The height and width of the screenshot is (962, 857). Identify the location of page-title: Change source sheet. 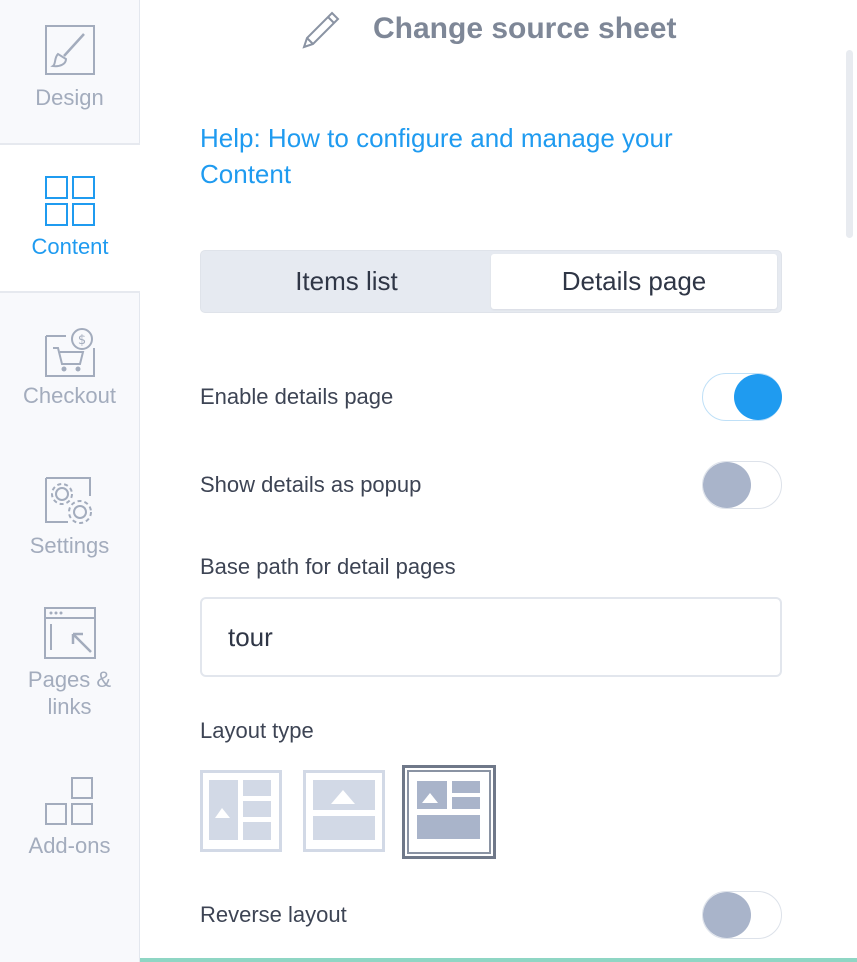
(525, 28).